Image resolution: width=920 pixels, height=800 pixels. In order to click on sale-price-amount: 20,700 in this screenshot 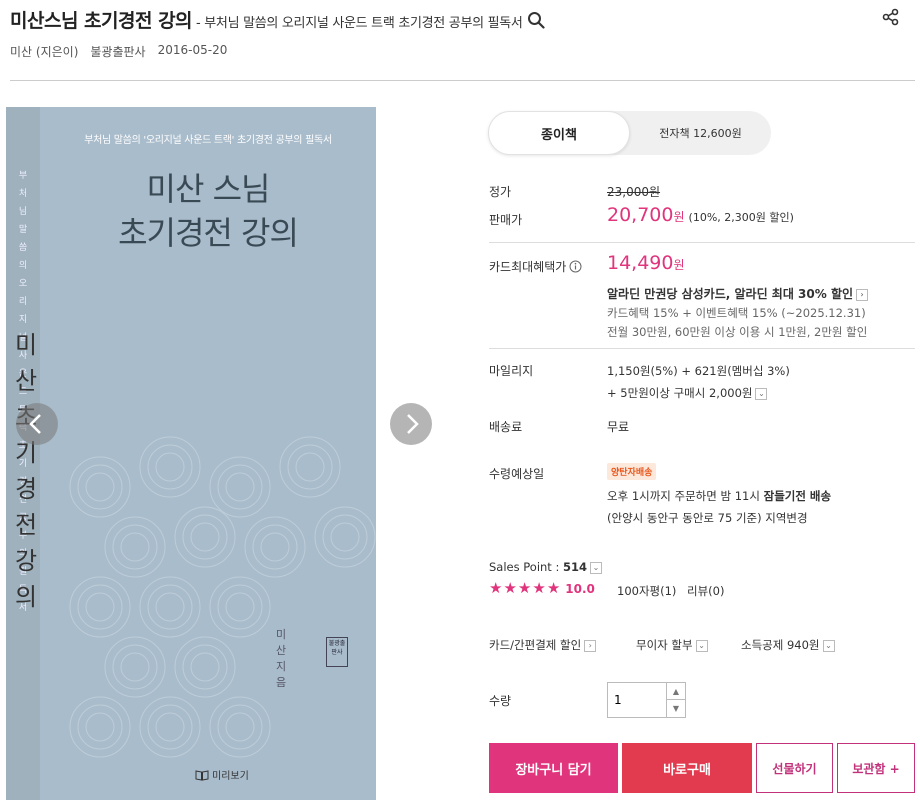, I will do `click(640, 215)`.